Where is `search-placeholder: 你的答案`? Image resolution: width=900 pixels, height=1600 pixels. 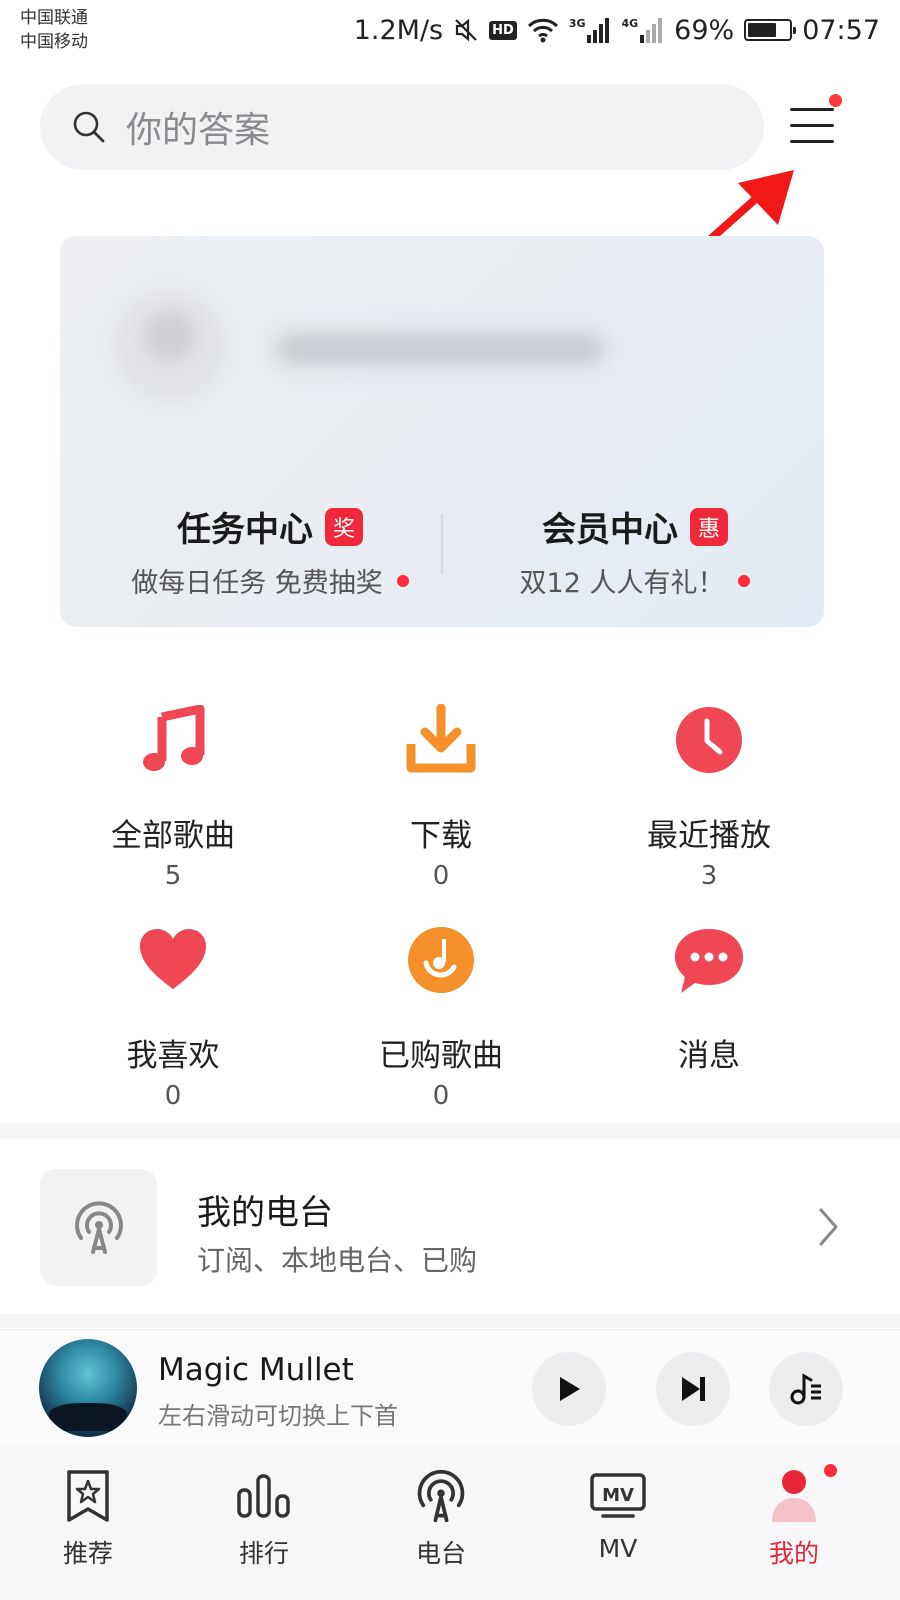
search-placeholder: 你的答案 is located at coordinates (198, 130).